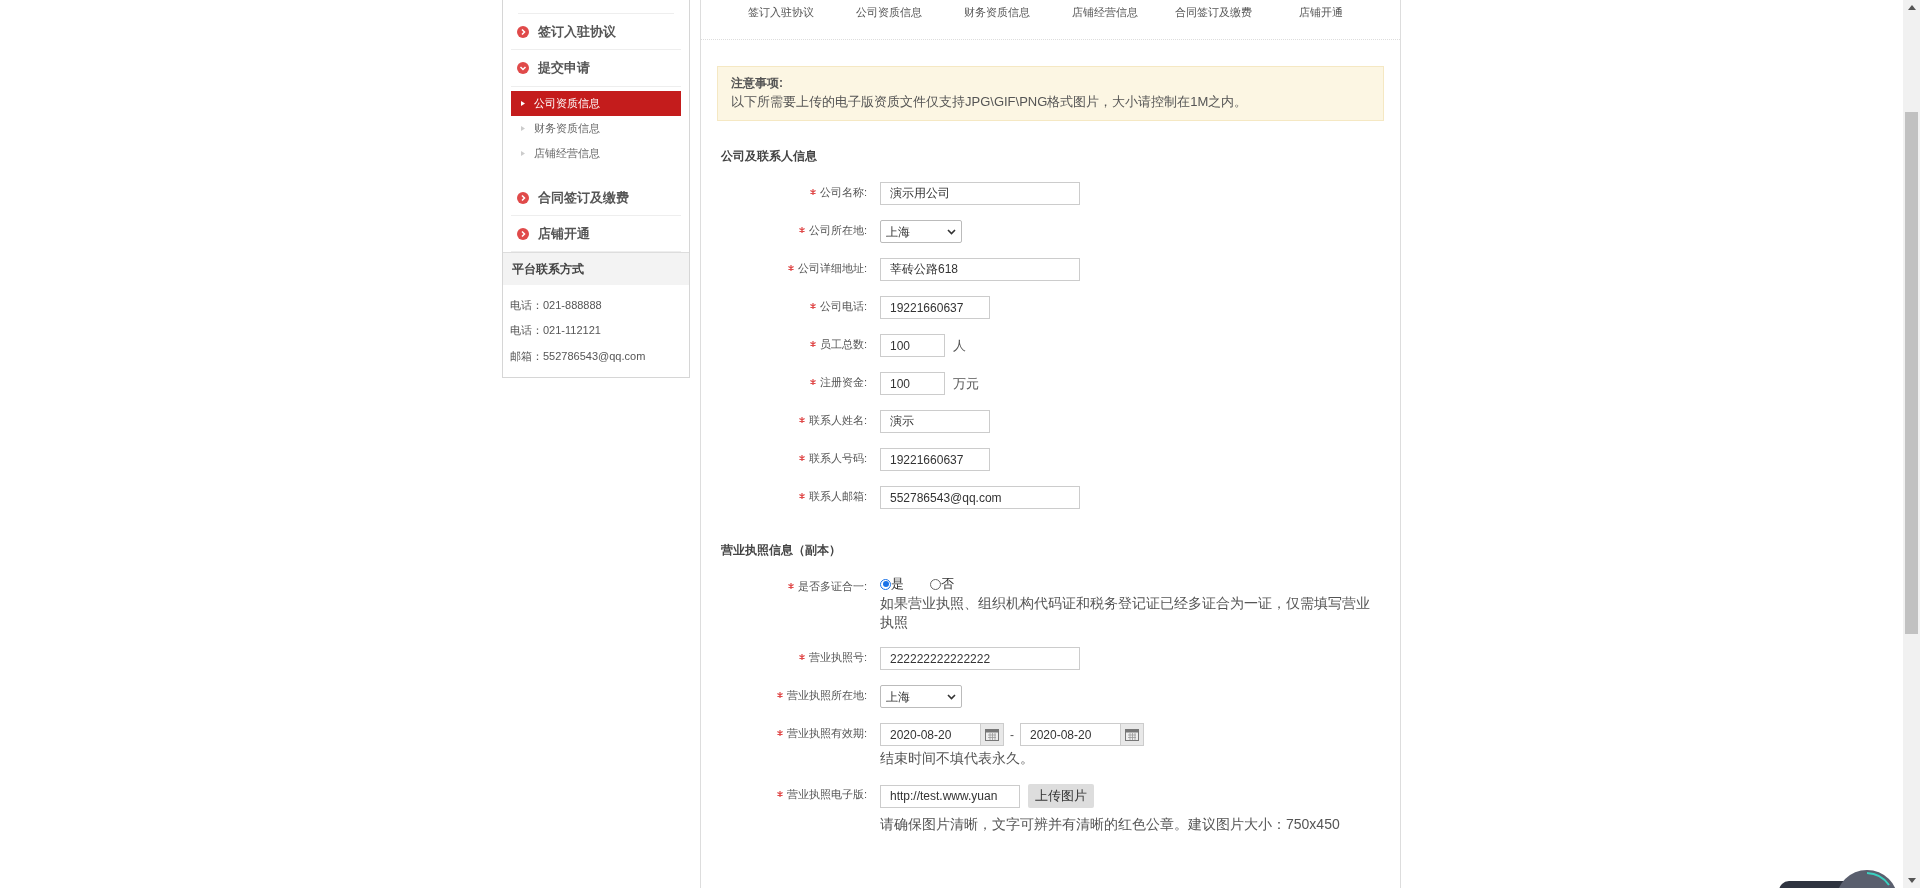 The width and height of the screenshot is (1920, 888). Describe the element at coordinates (596, 68) in the screenshot. I see `step-item: 提交申请` at that location.